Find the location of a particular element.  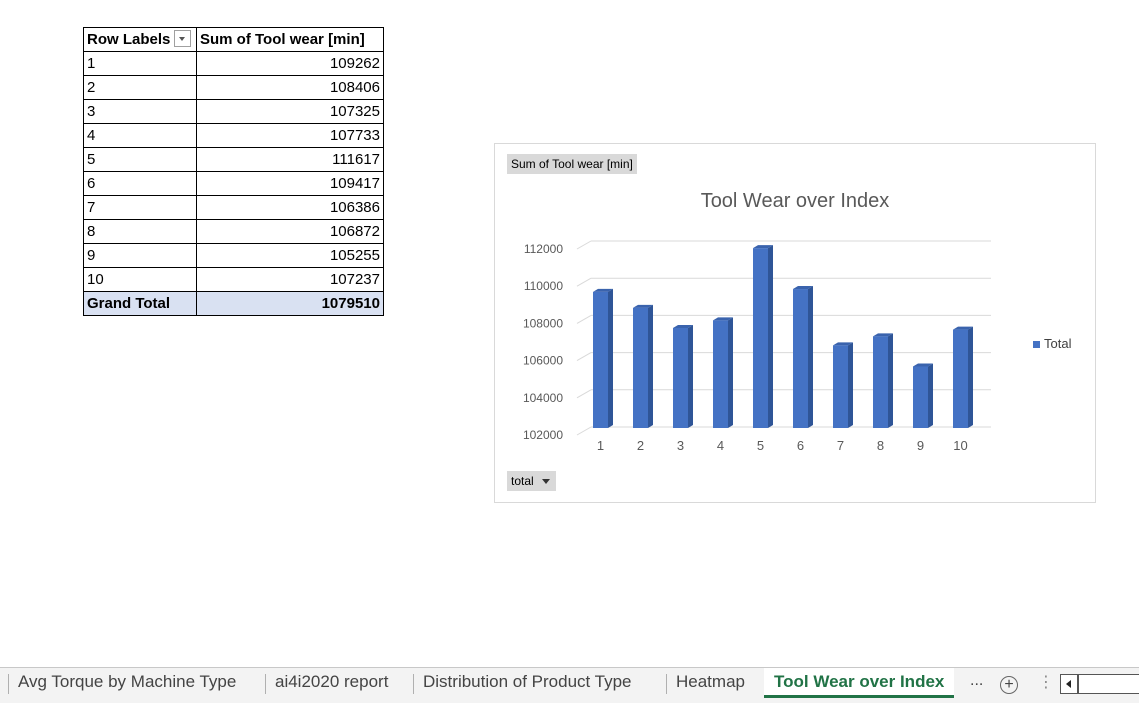

pivot-row: 6 109417 is located at coordinates (233, 183).